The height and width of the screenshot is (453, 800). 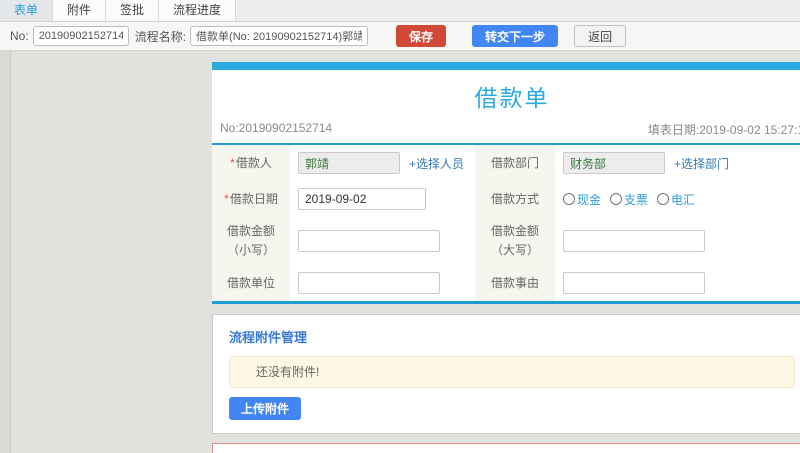 What do you see at coordinates (512, 372) in the screenshot?
I see `no-attachment-alert: 还没有附件!` at bounding box center [512, 372].